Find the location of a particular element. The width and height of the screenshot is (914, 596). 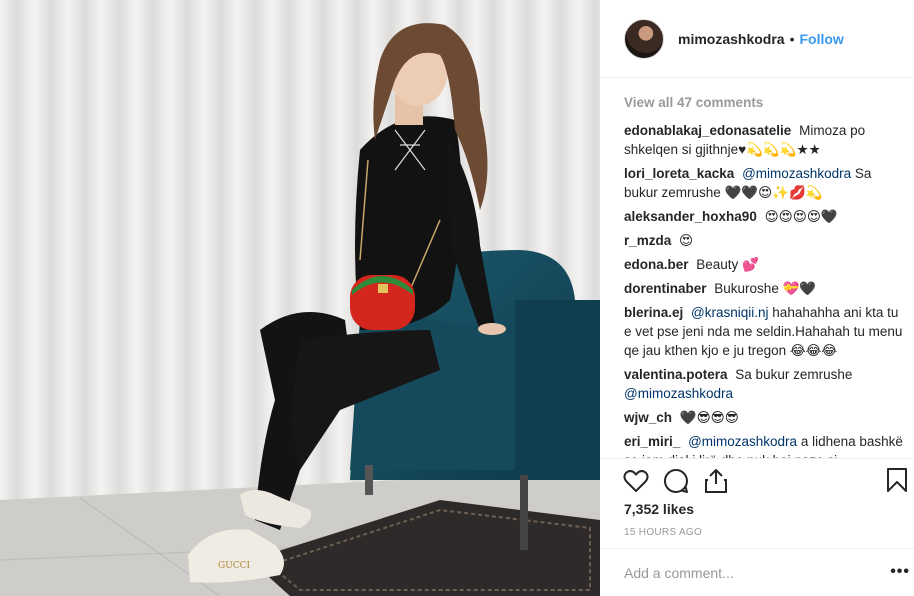

comment-username: r_mzda is located at coordinates (647, 240).